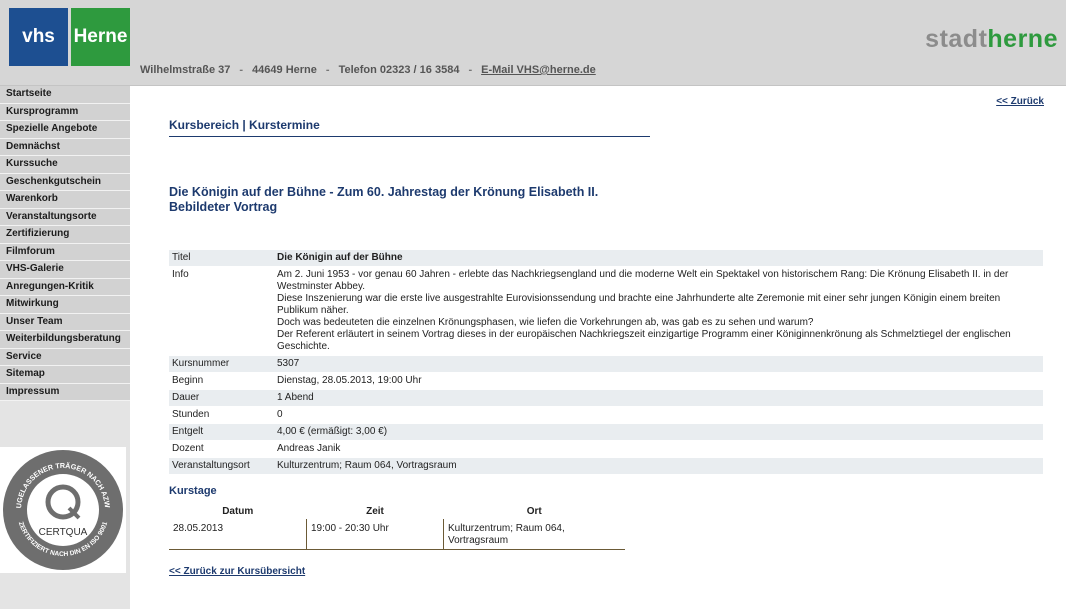  What do you see at coordinates (658, 415) in the screenshot?
I see `detail-value-stunden: 0` at bounding box center [658, 415].